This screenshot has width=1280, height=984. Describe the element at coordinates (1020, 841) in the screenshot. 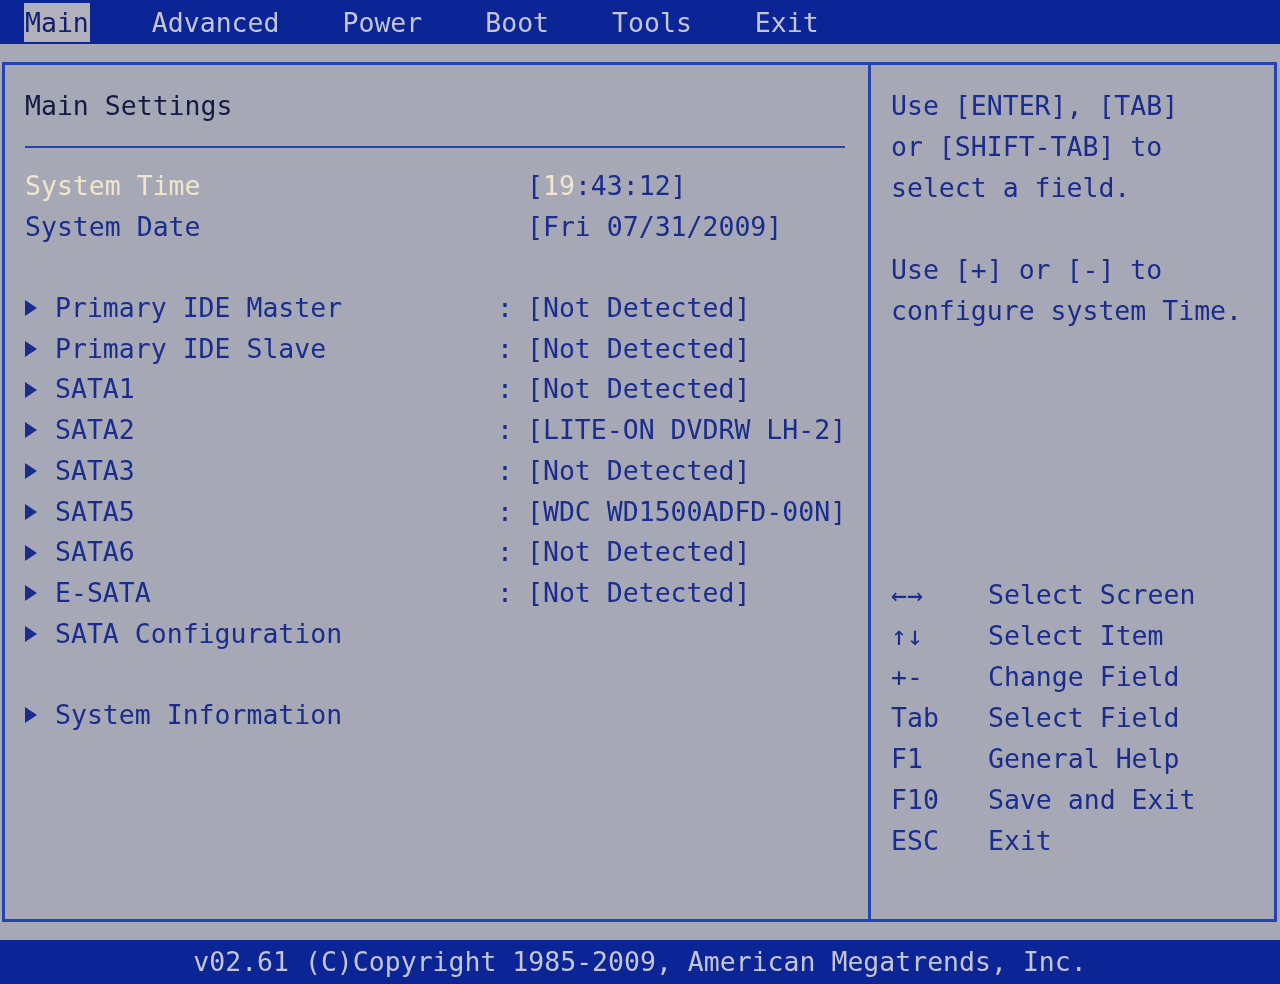

I see `key-action: Exit` at that location.